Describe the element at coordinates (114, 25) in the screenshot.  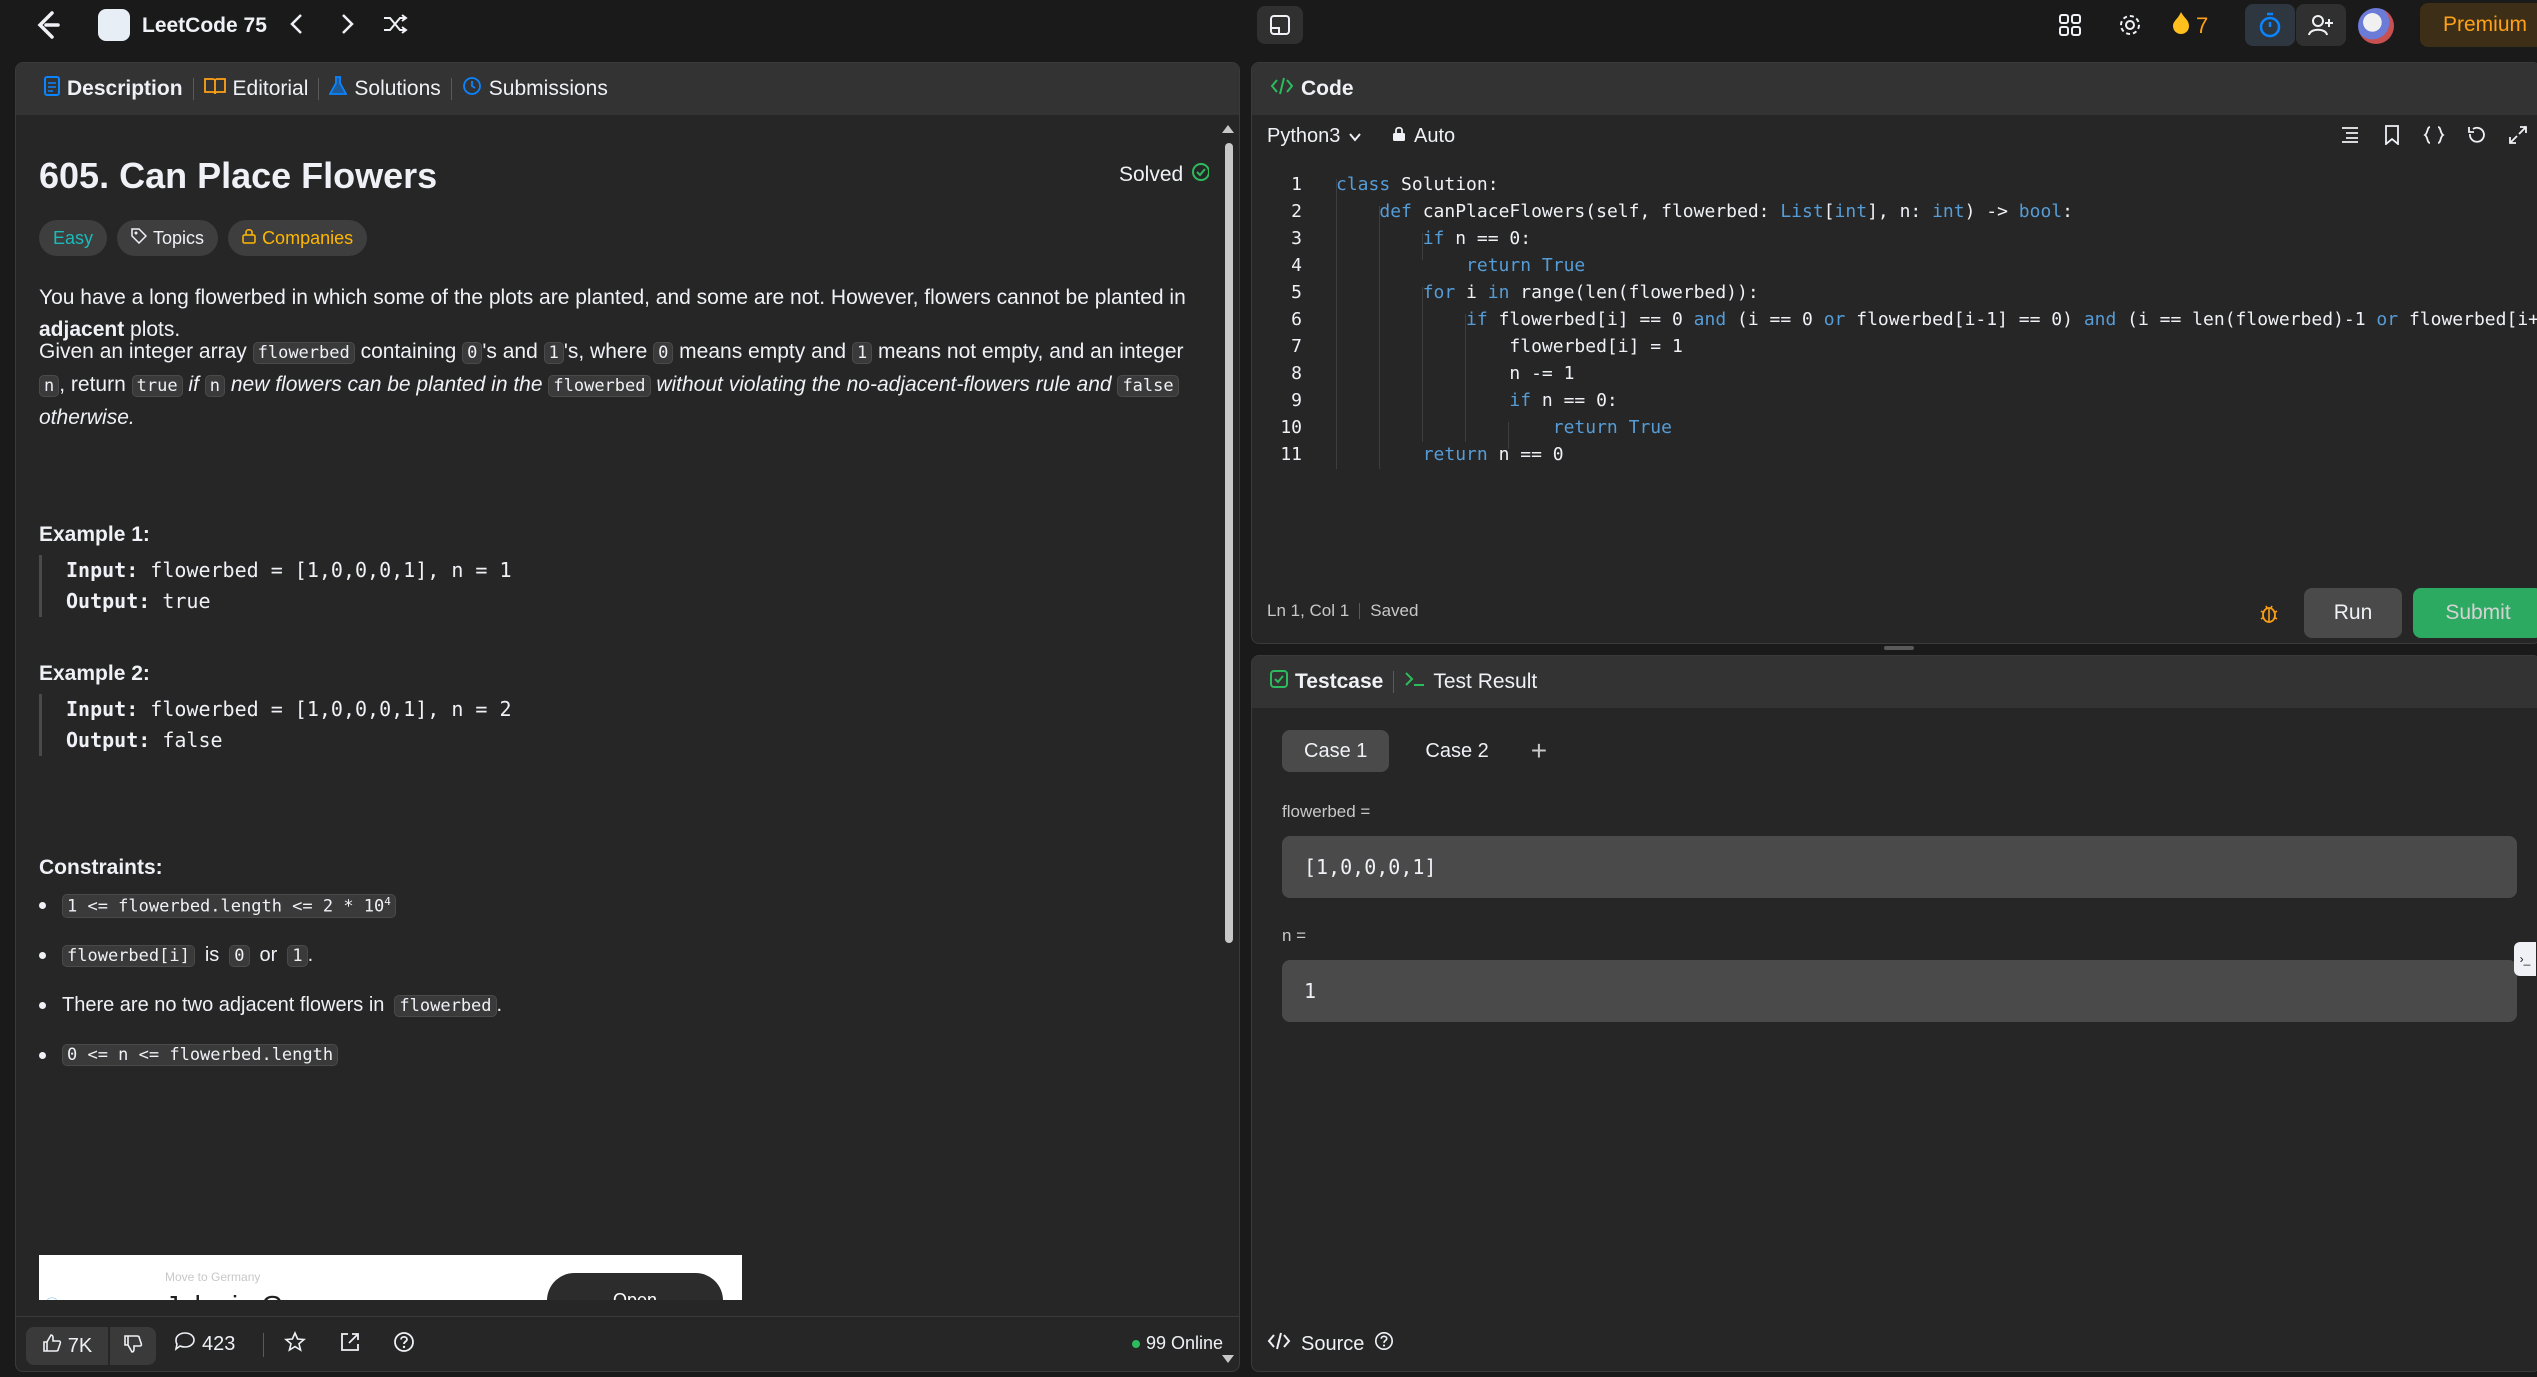
I see `study-plan-icon` at that location.